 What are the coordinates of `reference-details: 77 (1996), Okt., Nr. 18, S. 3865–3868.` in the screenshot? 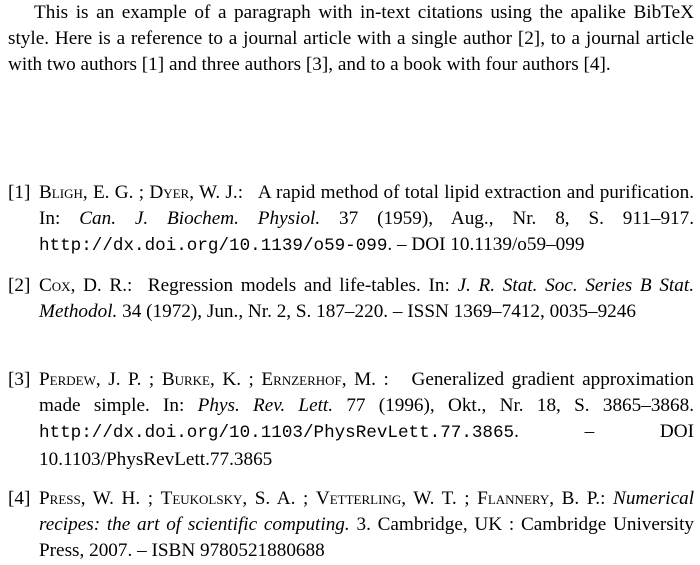 It's located at (520, 406).